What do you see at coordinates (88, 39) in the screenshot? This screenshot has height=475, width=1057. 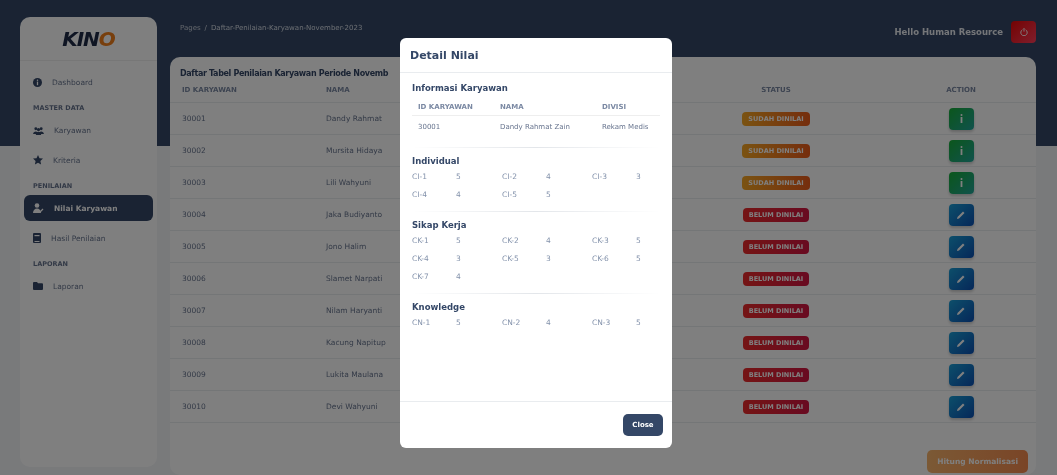 I see `logo: KINO` at bounding box center [88, 39].